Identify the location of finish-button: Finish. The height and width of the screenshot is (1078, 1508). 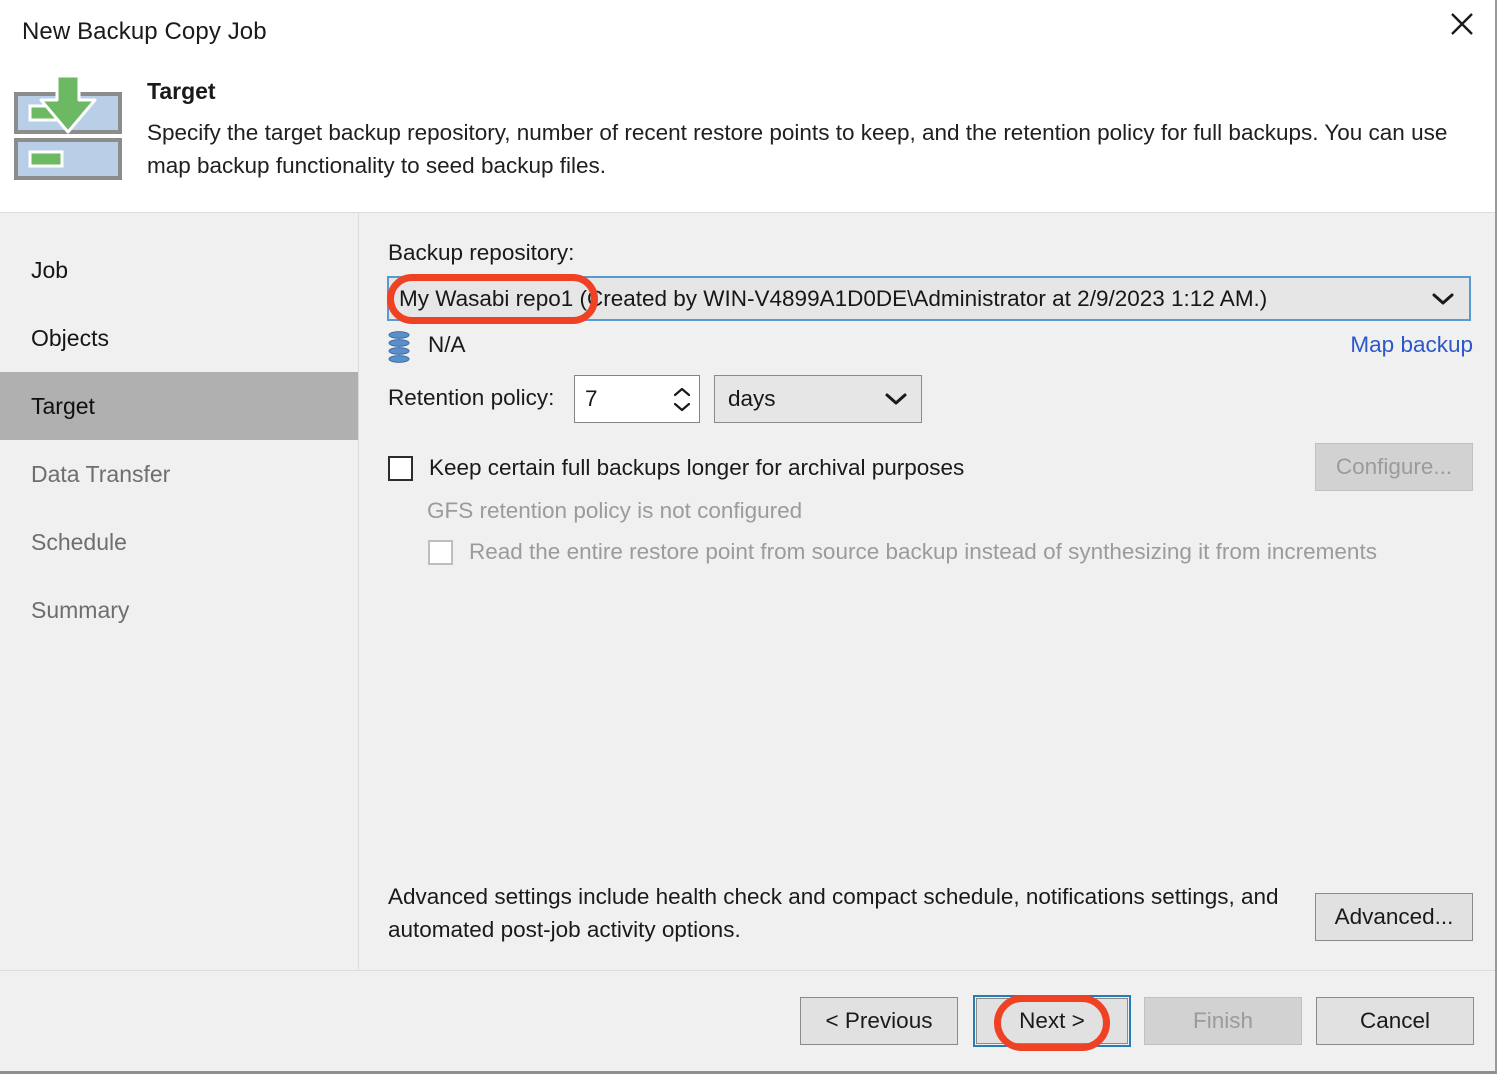
(1223, 1021).